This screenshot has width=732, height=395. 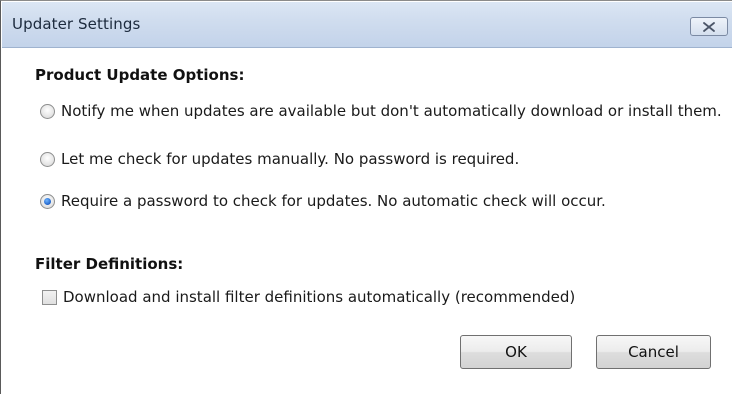 What do you see at coordinates (109, 264) in the screenshot?
I see `filter-definitions-heading: Filter Definitions:` at bounding box center [109, 264].